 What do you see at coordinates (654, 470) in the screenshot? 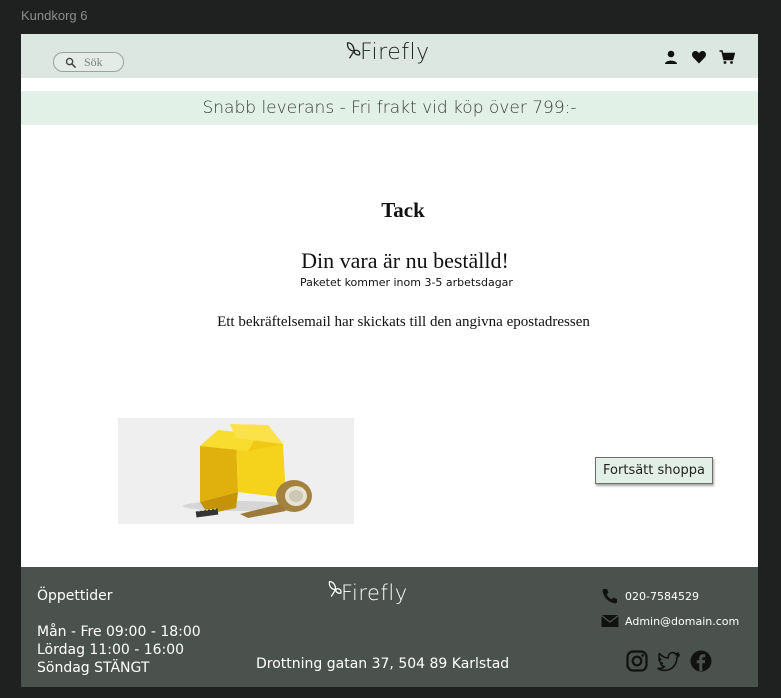
I see `continue-shopping-button: Fortsätt shoppa` at bounding box center [654, 470].